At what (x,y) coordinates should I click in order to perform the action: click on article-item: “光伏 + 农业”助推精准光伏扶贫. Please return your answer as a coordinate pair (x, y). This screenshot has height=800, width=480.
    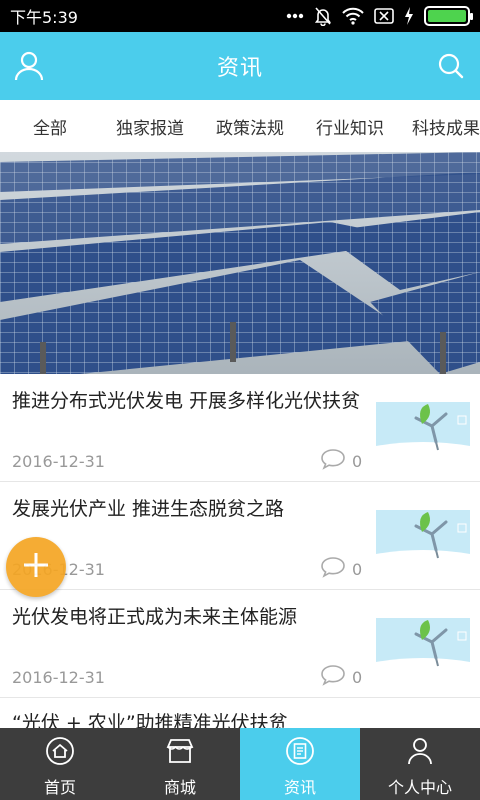
    Looking at the image, I should click on (240, 713).